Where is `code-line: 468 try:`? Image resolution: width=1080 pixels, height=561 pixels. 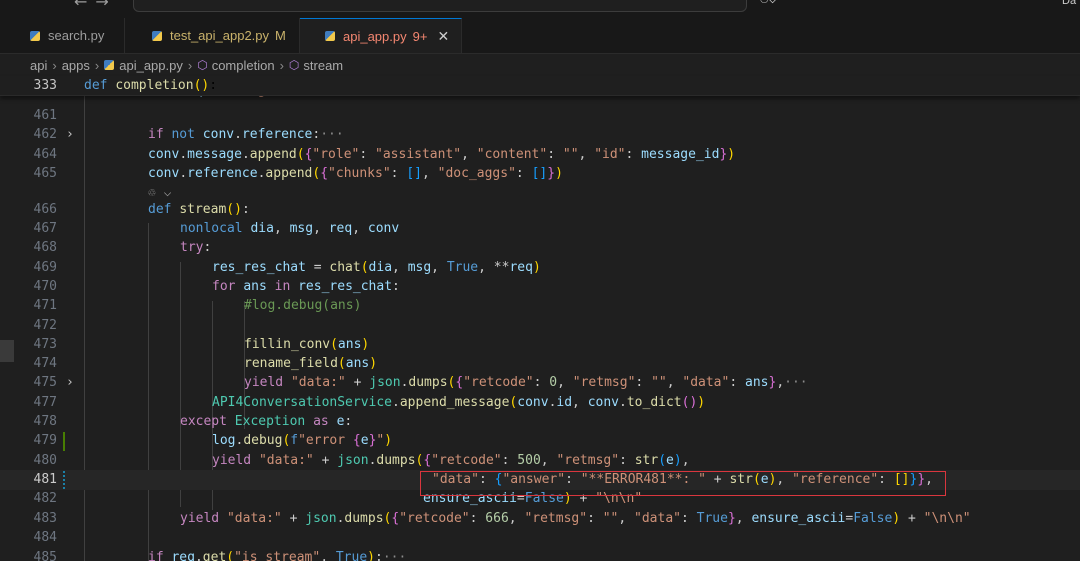
code-line: 468 try: is located at coordinates (122, 247).